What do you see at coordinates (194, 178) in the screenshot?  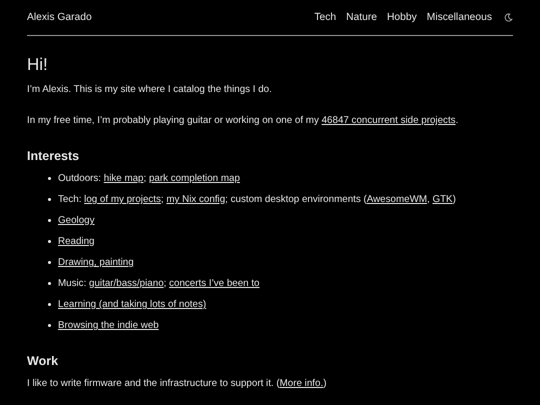 I see `link: park completion map` at bounding box center [194, 178].